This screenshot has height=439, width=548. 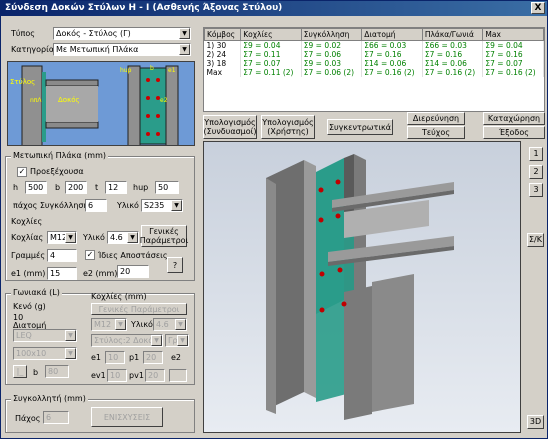 What do you see at coordinates (16, 187) in the screenshot?
I see `h-label: h` at bounding box center [16, 187].